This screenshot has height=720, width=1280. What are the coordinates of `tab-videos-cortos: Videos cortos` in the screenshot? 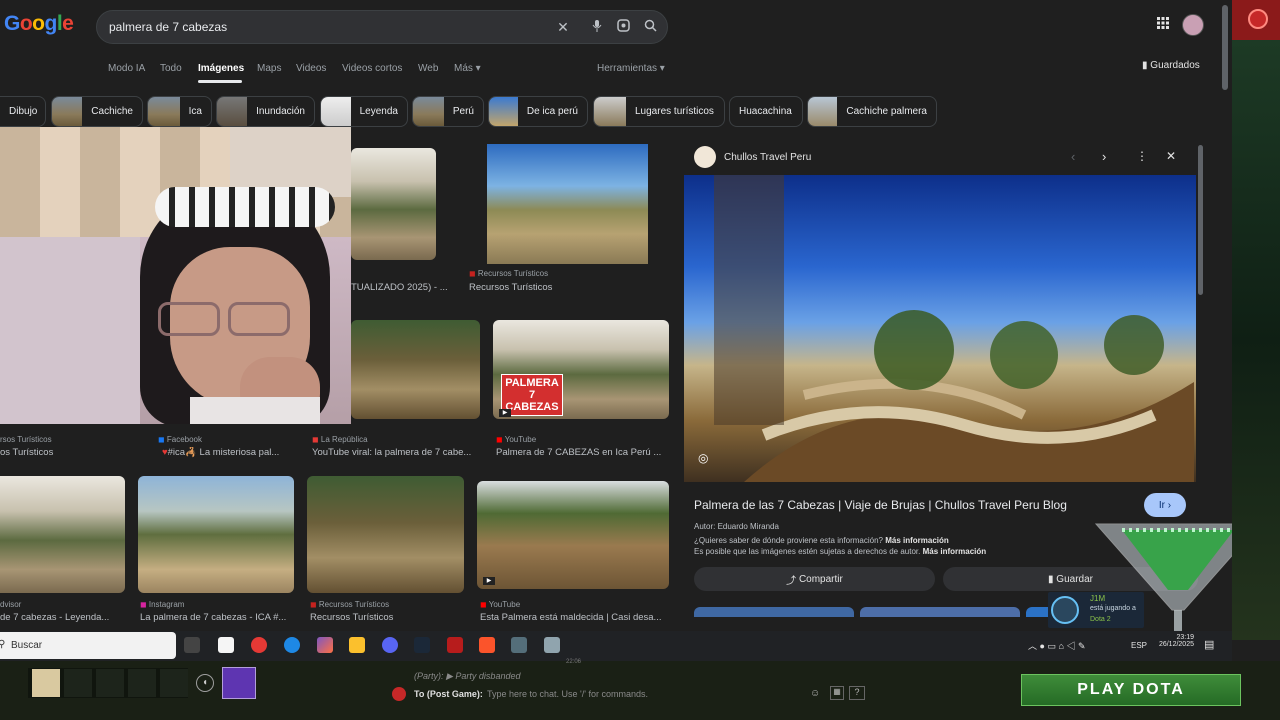 It's located at (372, 68).